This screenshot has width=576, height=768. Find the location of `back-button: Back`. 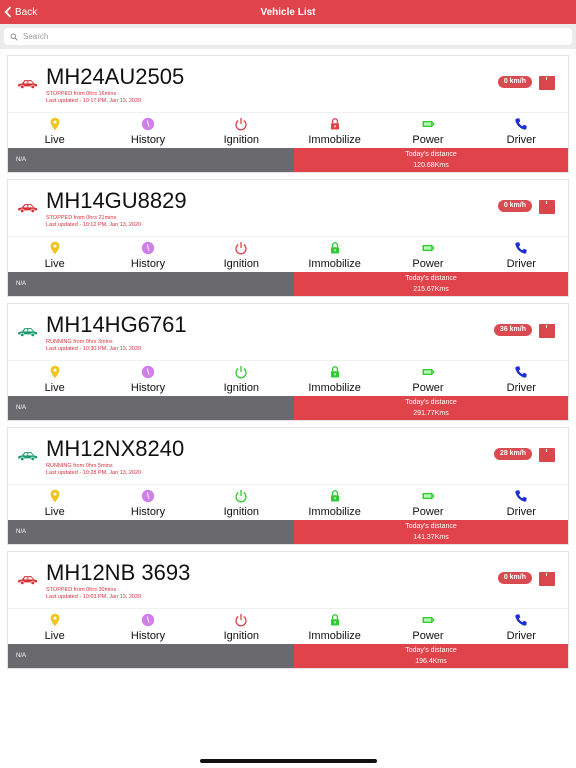

back-button: Back is located at coordinates (20, 12).